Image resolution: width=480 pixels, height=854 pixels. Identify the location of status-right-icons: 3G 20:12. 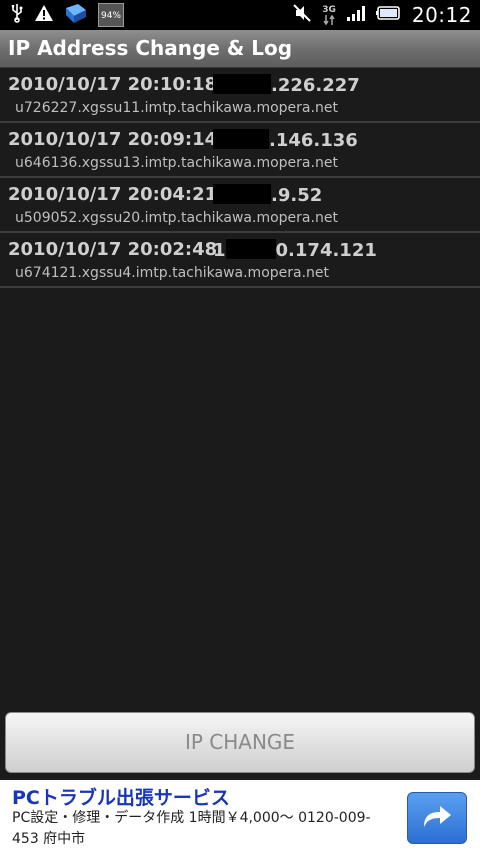
(382, 15).